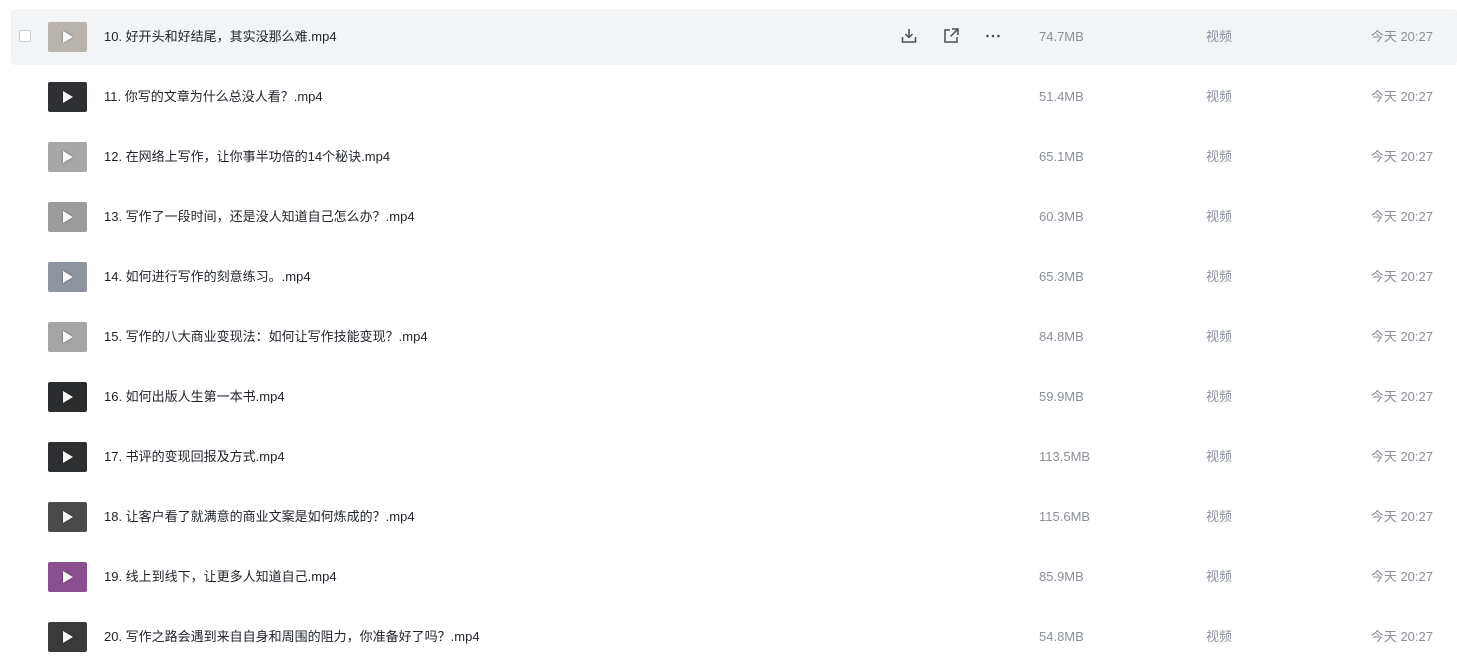 This screenshot has width=1457, height=665. What do you see at coordinates (1065, 456) in the screenshot?
I see `file-size: 113.5MB` at bounding box center [1065, 456].